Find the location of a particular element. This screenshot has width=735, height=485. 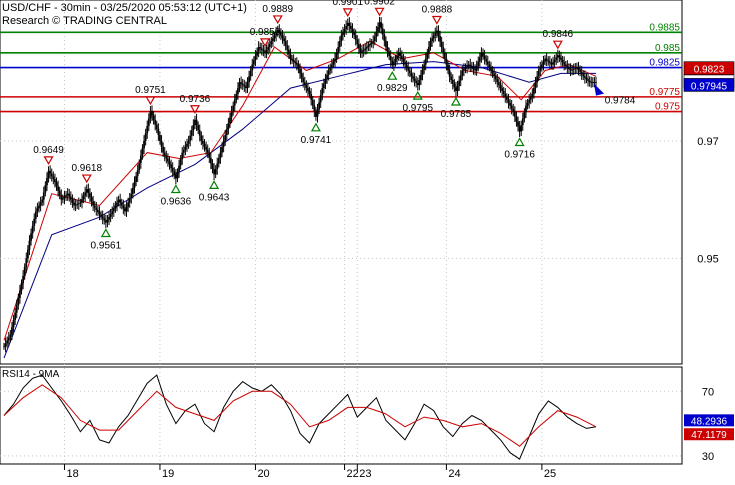

x-tick-label: 20 is located at coordinates (263, 474).